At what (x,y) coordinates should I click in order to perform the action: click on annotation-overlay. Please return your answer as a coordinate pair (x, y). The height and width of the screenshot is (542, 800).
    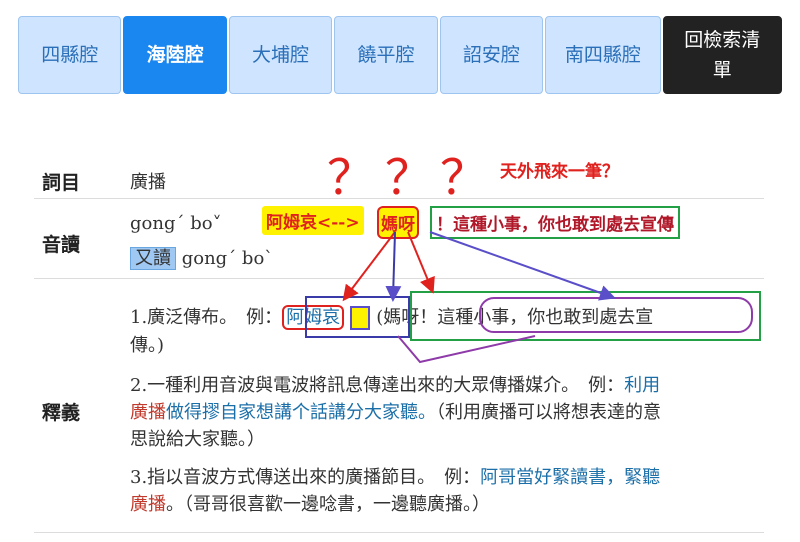
    Looking at the image, I should click on (533, 297).